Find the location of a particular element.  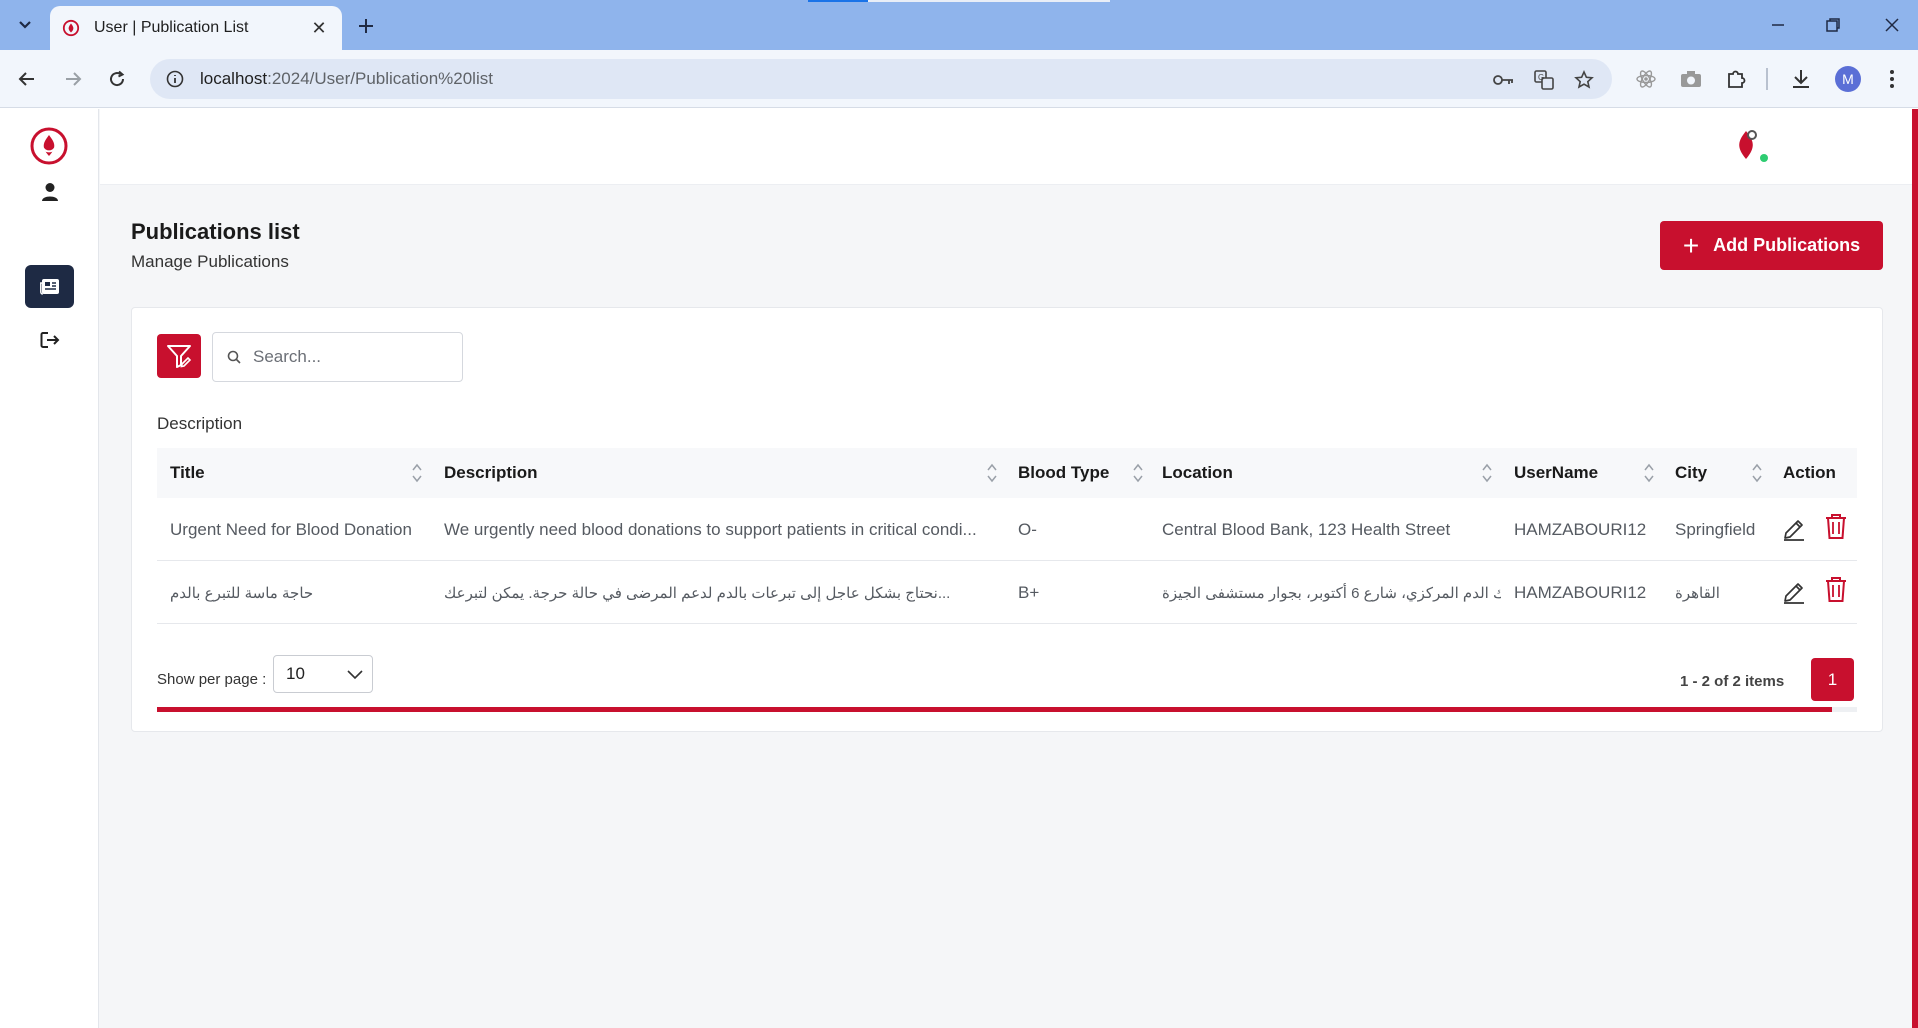

column-label: Title is located at coordinates (187, 472).